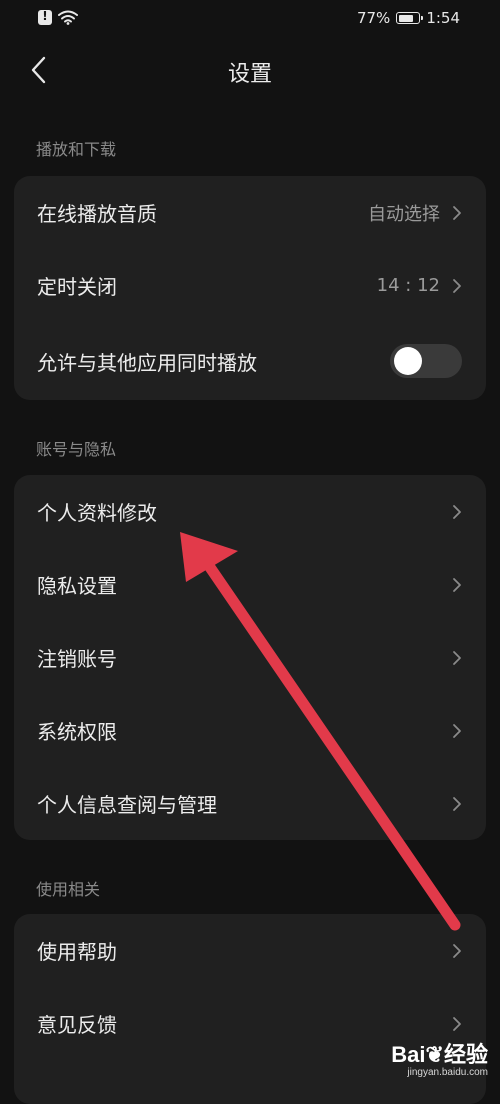 The height and width of the screenshot is (1104, 500). Describe the element at coordinates (76, 449) in the screenshot. I see `section-header-account: 账号与隐私` at that location.